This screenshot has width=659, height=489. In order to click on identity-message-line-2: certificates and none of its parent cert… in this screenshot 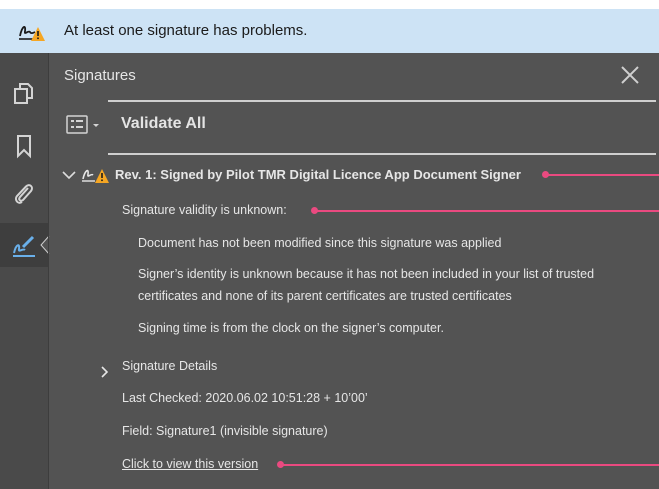, I will do `click(325, 296)`.